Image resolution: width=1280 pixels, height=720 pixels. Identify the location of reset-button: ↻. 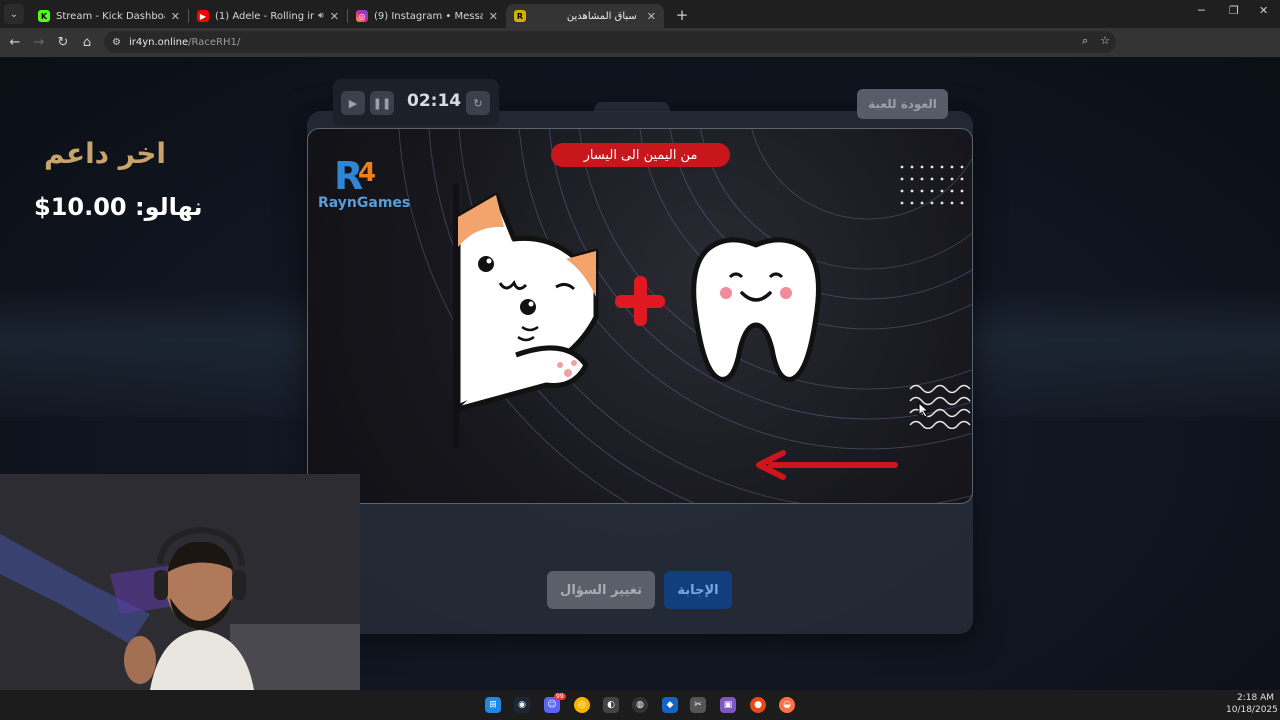
(478, 103).